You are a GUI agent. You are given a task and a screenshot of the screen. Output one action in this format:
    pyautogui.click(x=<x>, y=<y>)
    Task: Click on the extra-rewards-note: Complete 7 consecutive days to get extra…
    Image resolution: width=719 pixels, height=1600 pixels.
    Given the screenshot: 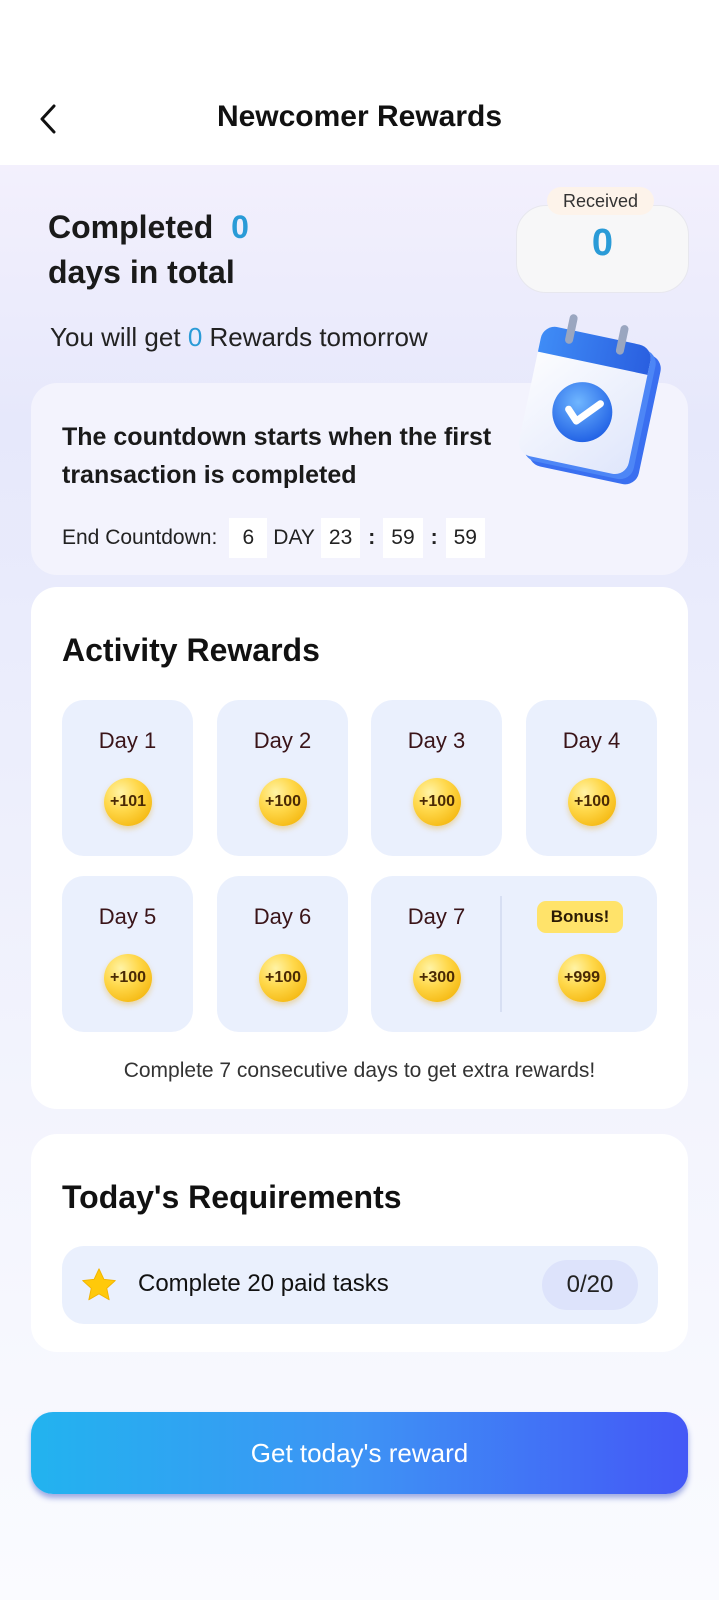 What is the action you would take?
    pyautogui.click(x=359, y=1070)
    